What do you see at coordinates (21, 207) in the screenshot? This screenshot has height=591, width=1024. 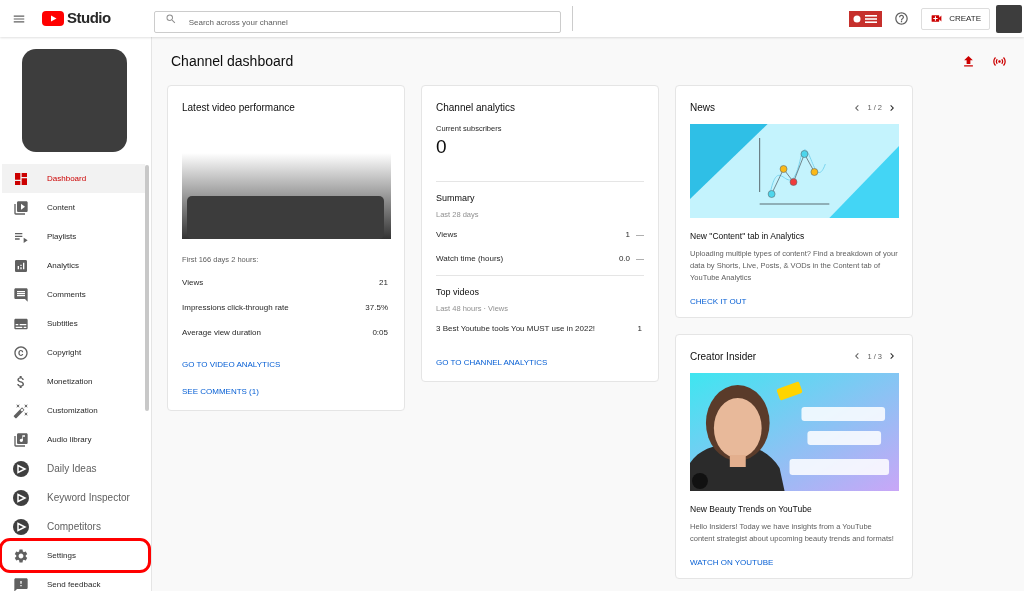 I see `video-library-icon` at bounding box center [21, 207].